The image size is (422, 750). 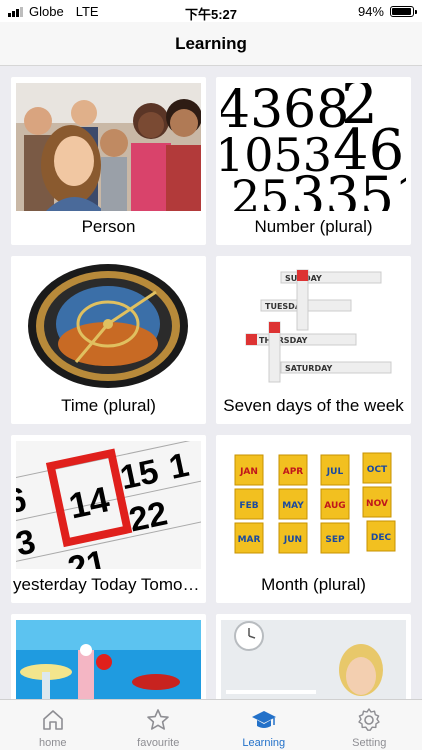 What do you see at coordinates (263, 719) in the screenshot?
I see `graduation-cap-icon` at bounding box center [263, 719].